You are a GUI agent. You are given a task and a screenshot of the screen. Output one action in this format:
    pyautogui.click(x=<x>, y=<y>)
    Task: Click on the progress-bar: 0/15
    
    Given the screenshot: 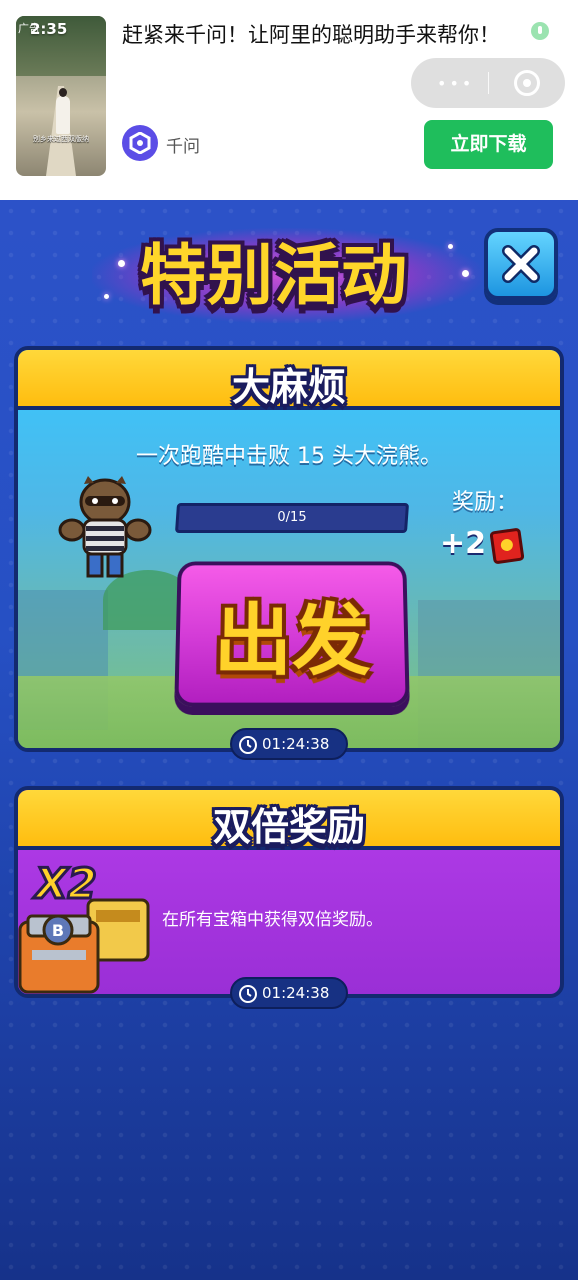 What is the action you would take?
    pyautogui.click(x=292, y=518)
    